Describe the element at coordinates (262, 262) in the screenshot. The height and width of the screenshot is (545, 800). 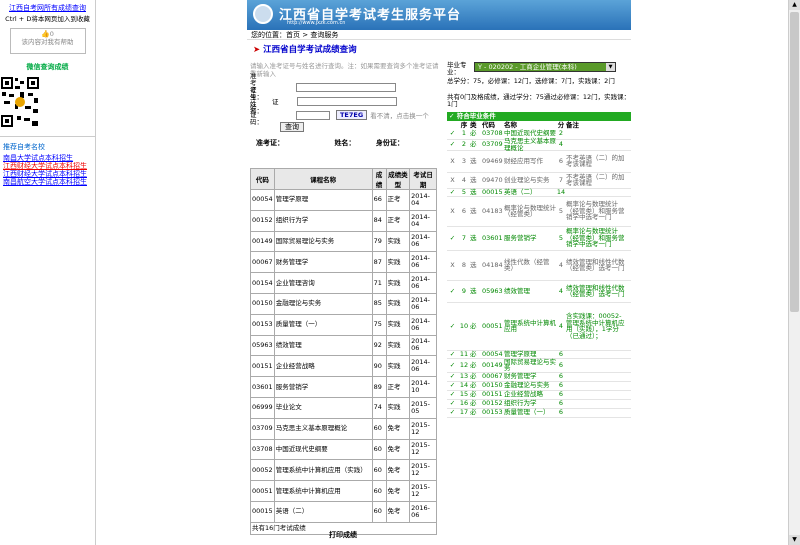
I see `grade-code: 00067` at that location.